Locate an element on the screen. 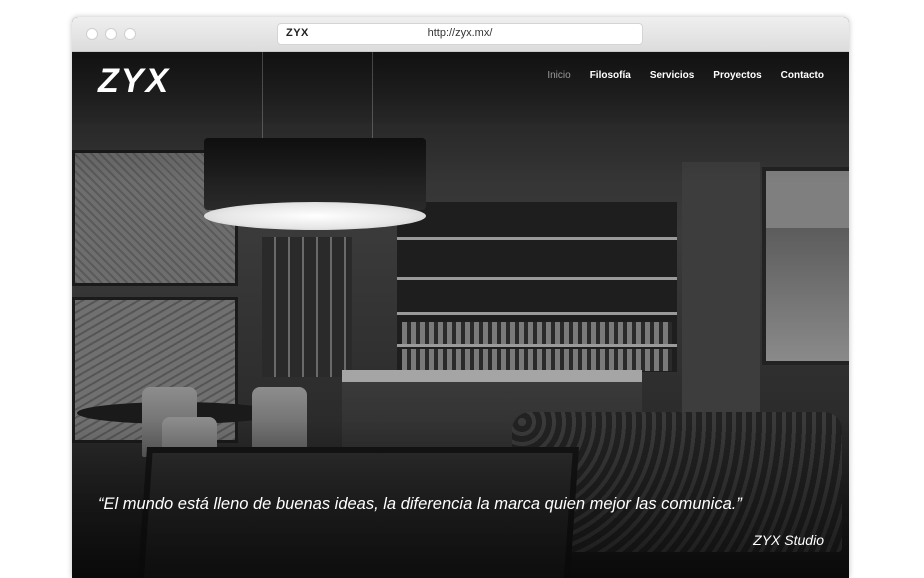 The image size is (924, 578). browser-titlebar: ZYX http://zyx.mx/ is located at coordinates (460, 34).